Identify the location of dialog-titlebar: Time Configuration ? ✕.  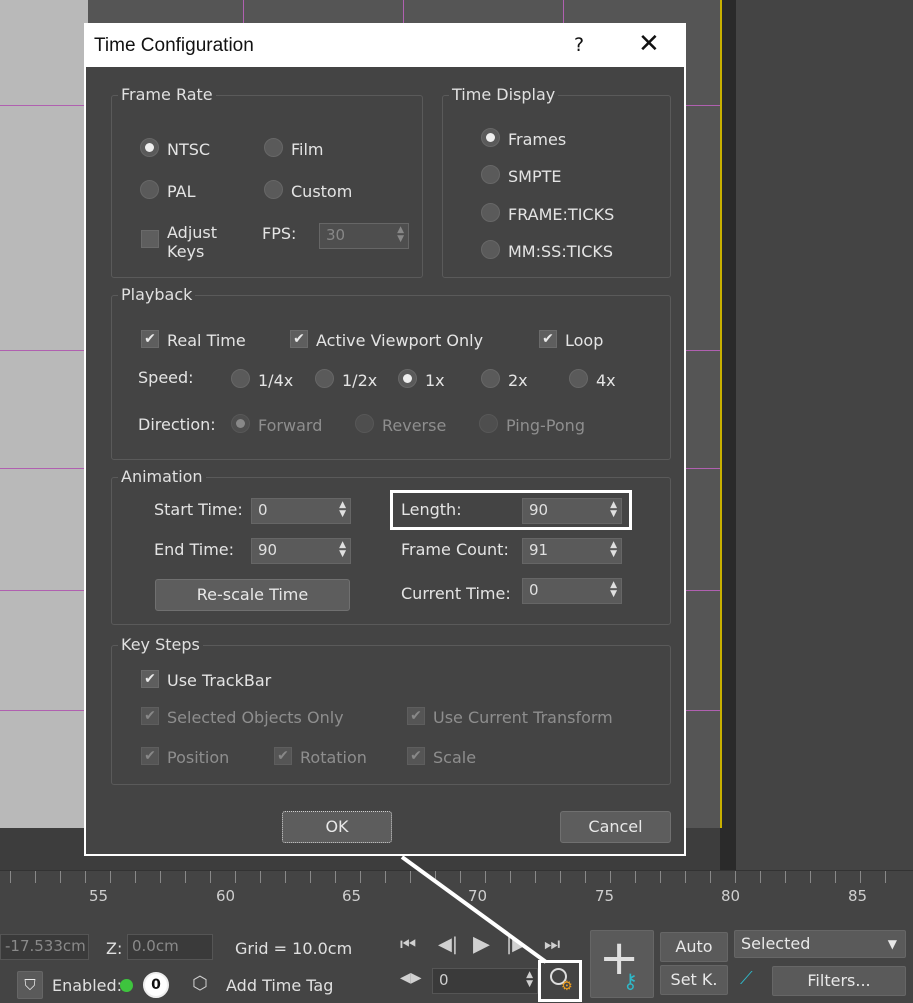
(385, 46).